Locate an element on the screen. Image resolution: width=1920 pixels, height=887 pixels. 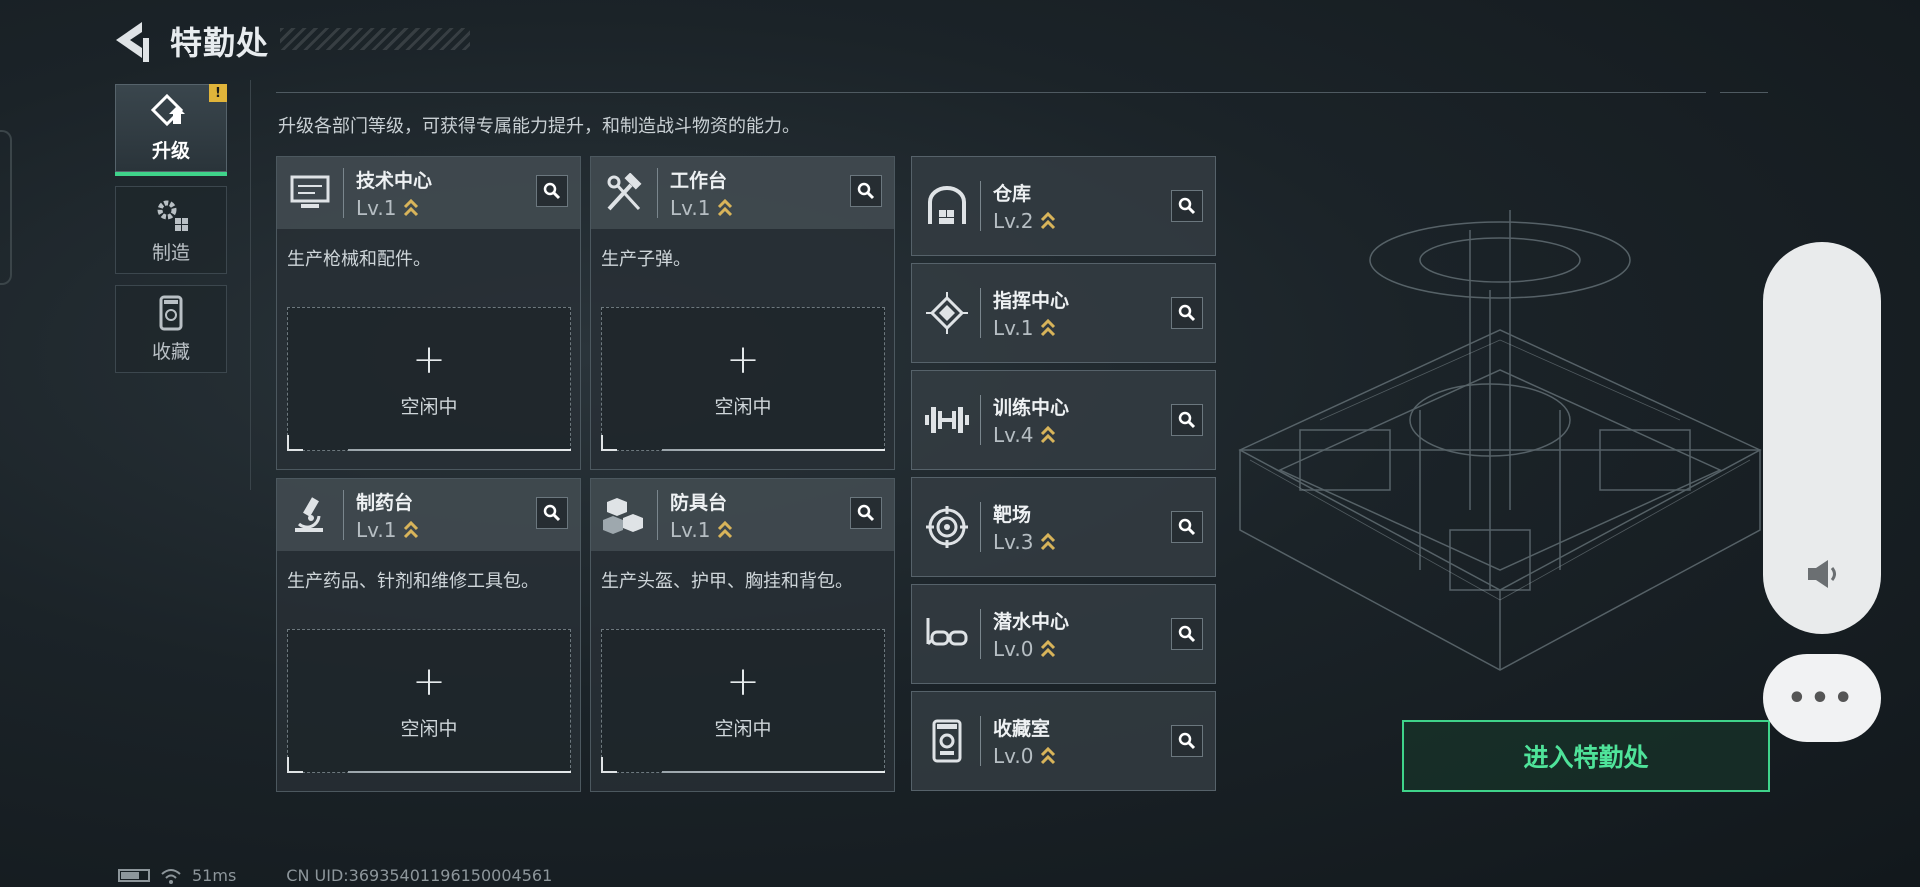
nav-label: 制造 is located at coordinates (170, 252).